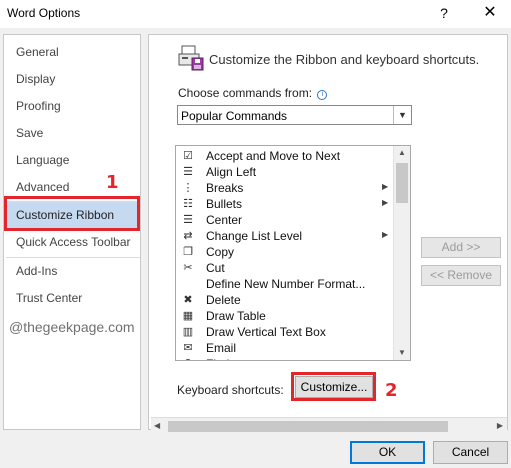  What do you see at coordinates (72, 298) in the screenshot?
I see `sidebar-item-trust-center: Trust Center` at bounding box center [72, 298].